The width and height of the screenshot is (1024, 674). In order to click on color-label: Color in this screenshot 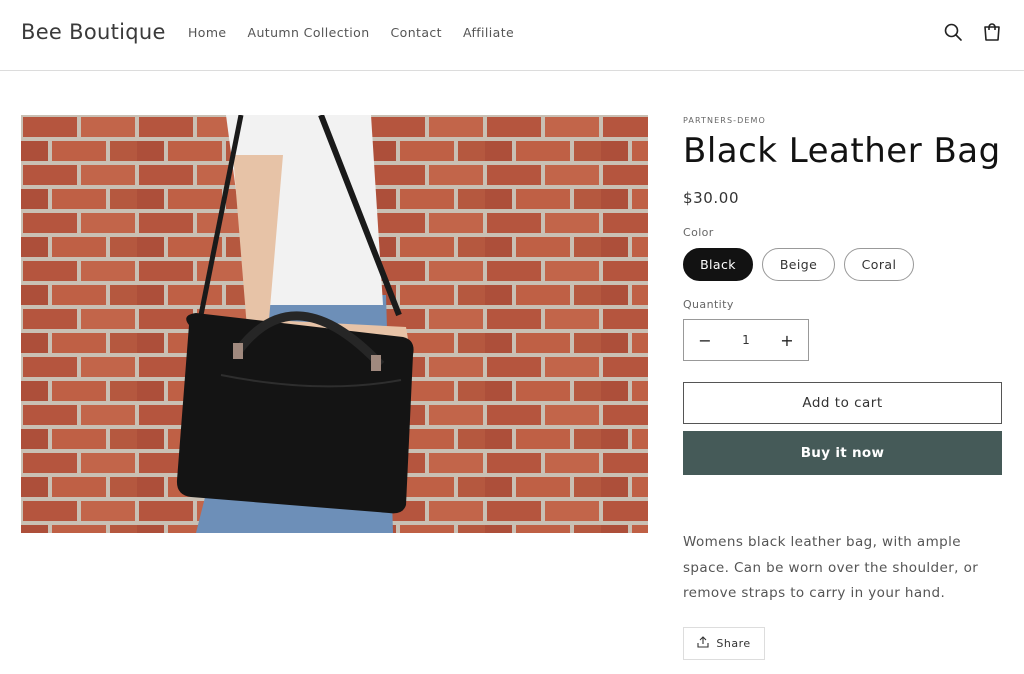, I will do `click(698, 232)`.